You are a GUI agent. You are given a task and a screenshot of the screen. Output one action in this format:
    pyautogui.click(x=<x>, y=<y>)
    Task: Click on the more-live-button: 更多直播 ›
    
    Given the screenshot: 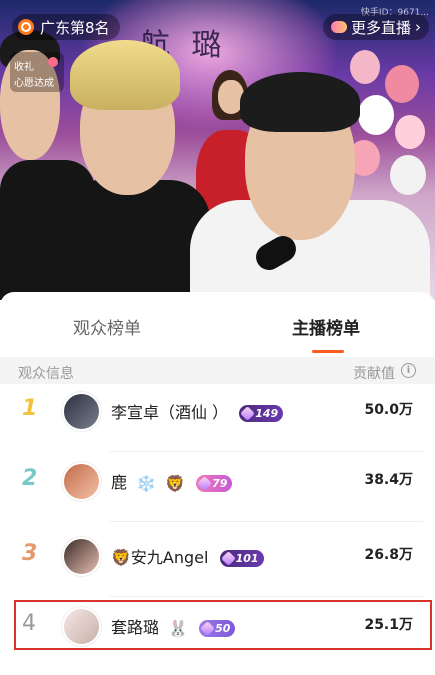 What is the action you would take?
    pyautogui.click(x=375, y=27)
    